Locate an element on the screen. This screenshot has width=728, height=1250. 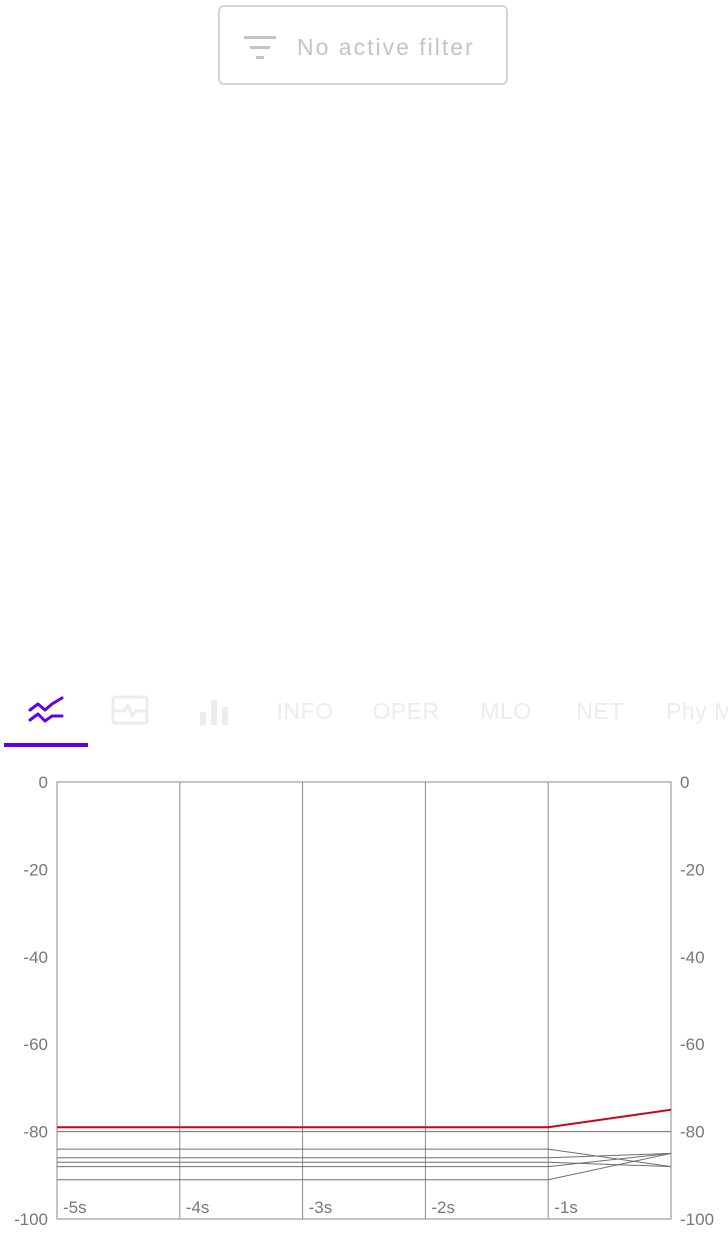
tab-oper: OPER is located at coordinates (406, 711).